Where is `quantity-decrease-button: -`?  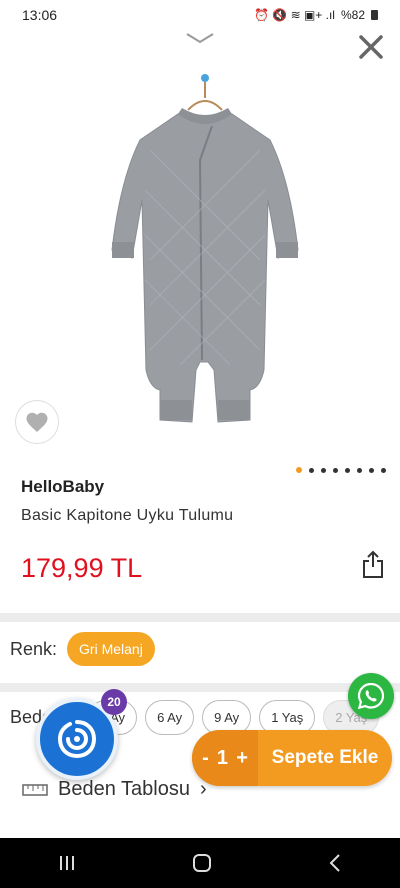
quantity-decrease-button: - is located at coordinates (205, 758).